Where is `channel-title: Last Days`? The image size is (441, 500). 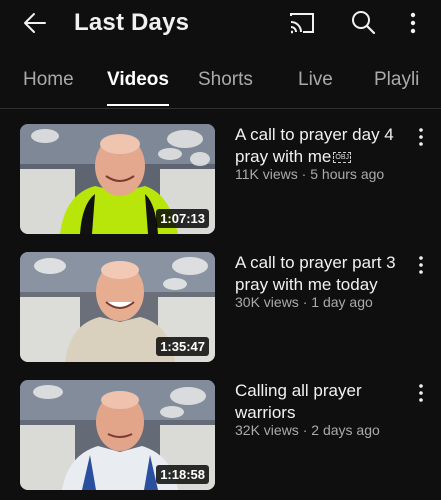 channel-title: Last Days is located at coordinates (132, 22).